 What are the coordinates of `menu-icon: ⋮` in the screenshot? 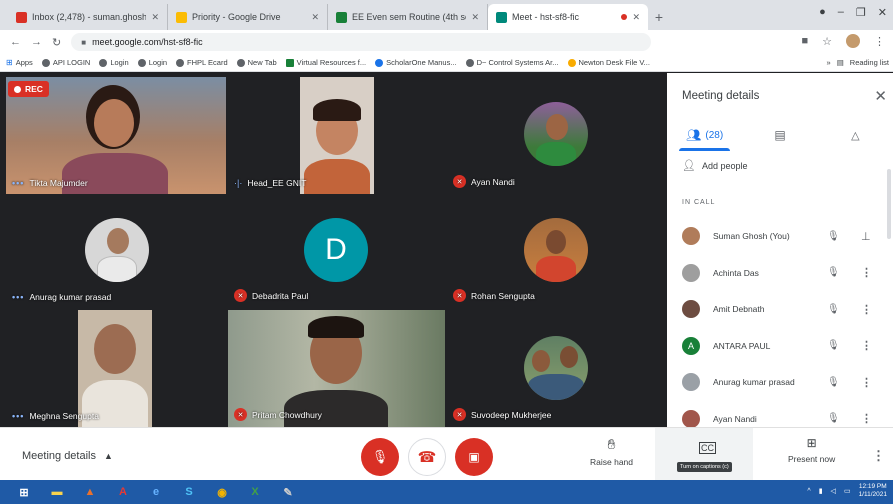 It's located at (879, 41).